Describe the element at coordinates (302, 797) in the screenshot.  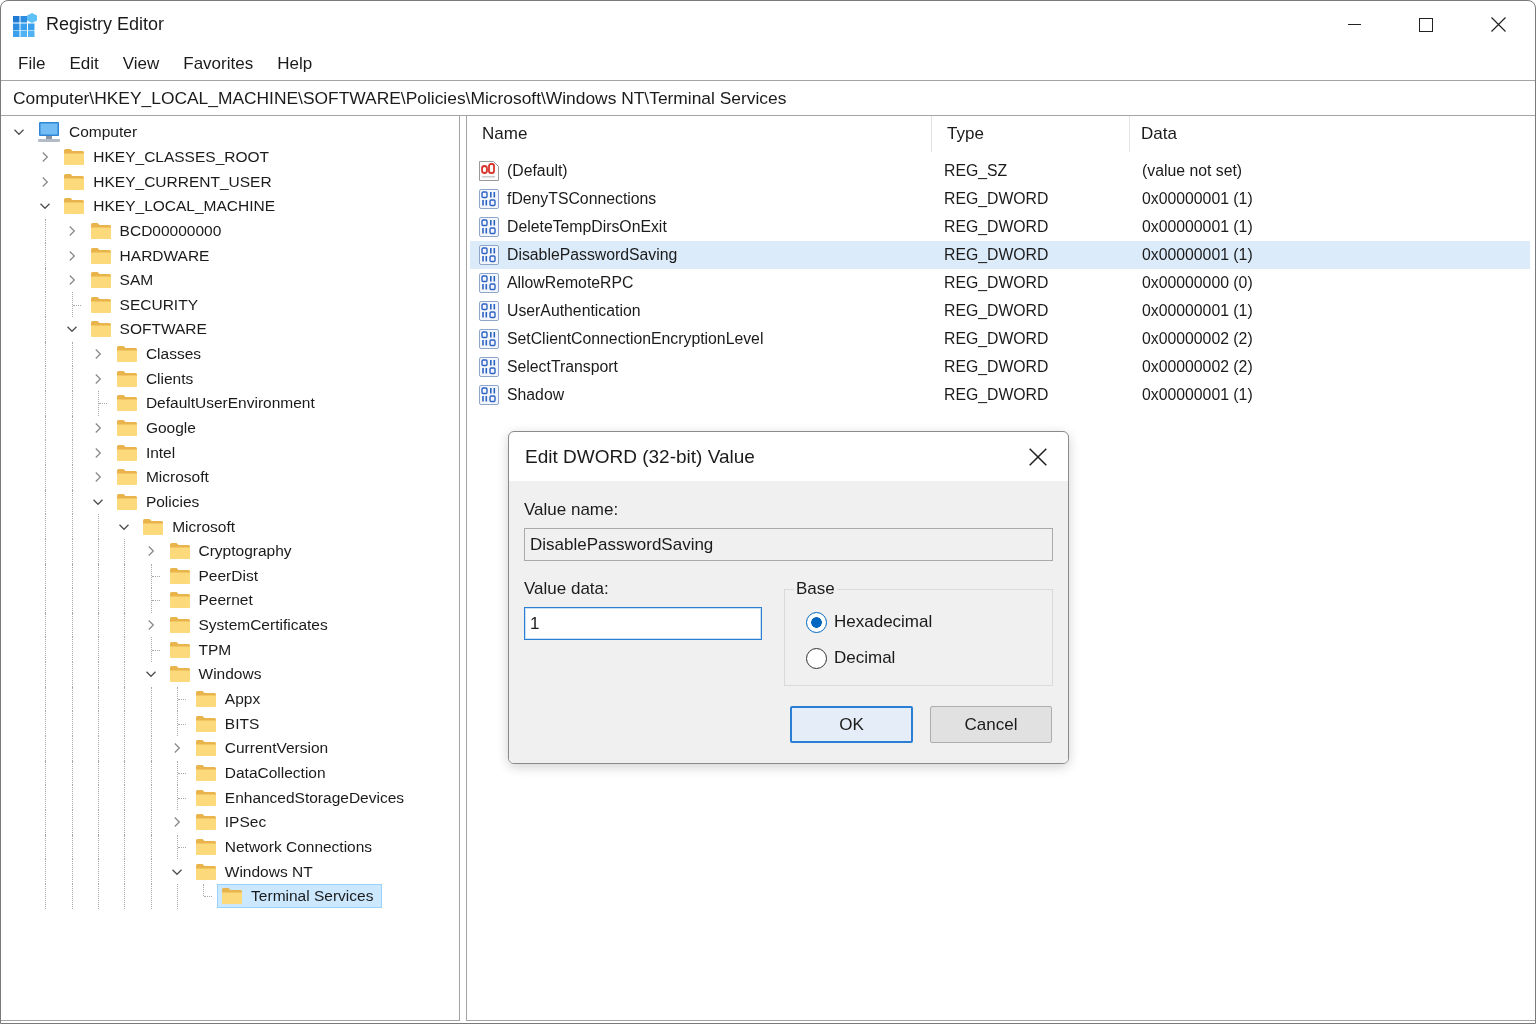
I see `tree-item: EnhancedStorageDevices` at that location.